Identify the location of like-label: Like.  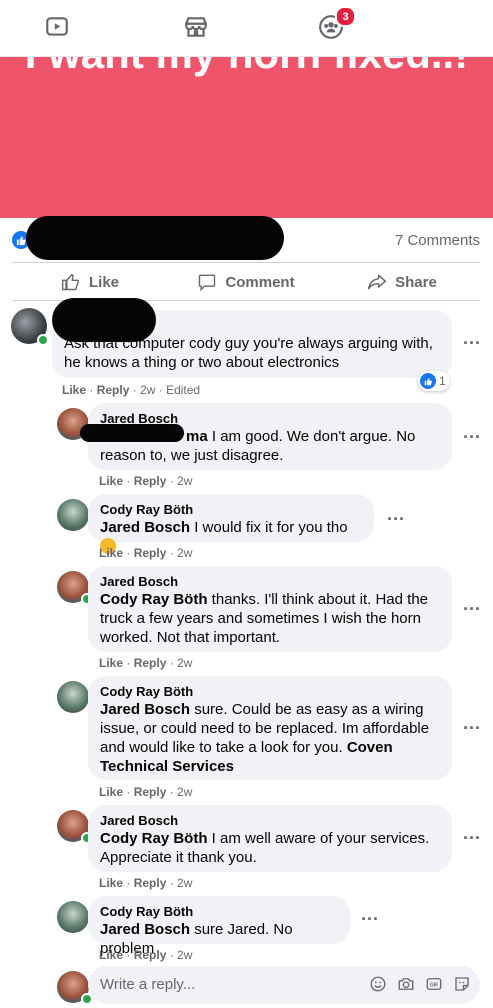
(103, 282).